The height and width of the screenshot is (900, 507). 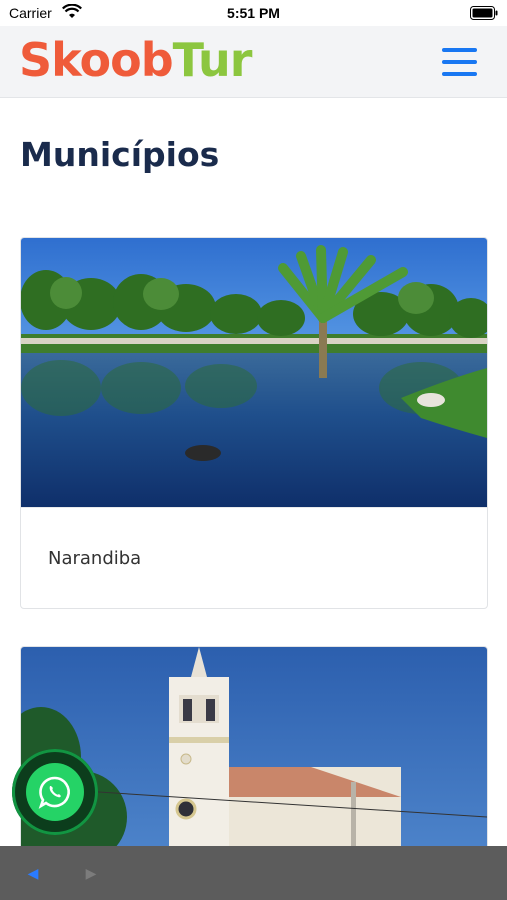 I want to click on clock: 5:51 PM, so click(x=253, y=13).